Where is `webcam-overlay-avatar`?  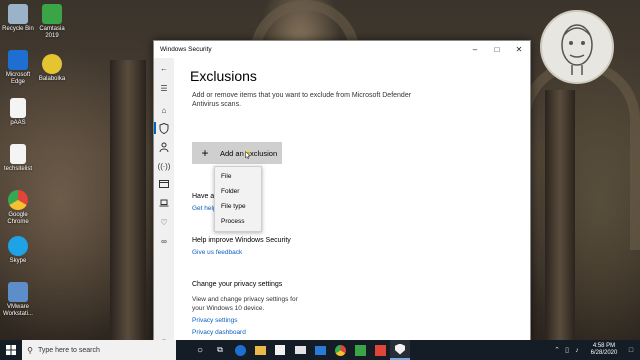 webcam-overlay-avatar is located at coordinates (577, 47).